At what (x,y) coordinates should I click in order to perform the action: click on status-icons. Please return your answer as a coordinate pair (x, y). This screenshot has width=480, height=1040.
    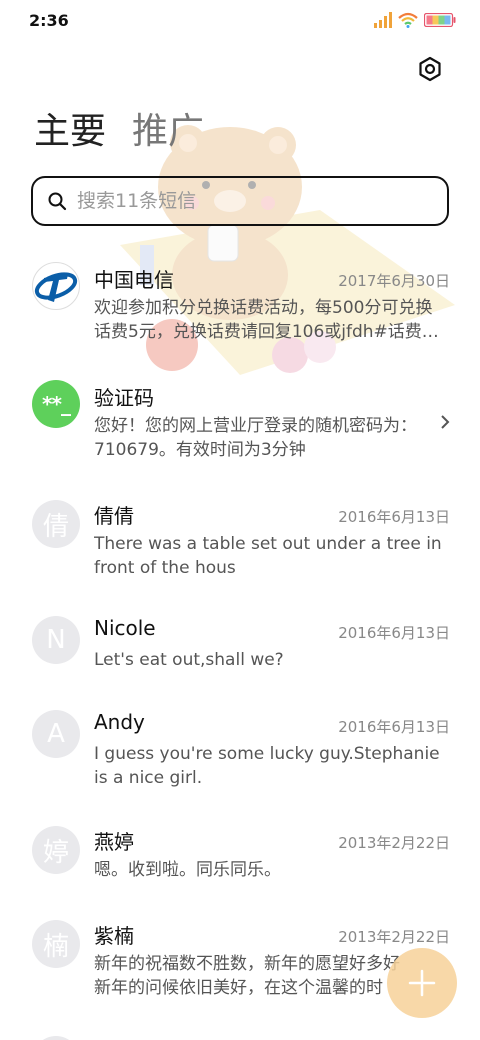
    Looking at the image, I should click on (415, 20).